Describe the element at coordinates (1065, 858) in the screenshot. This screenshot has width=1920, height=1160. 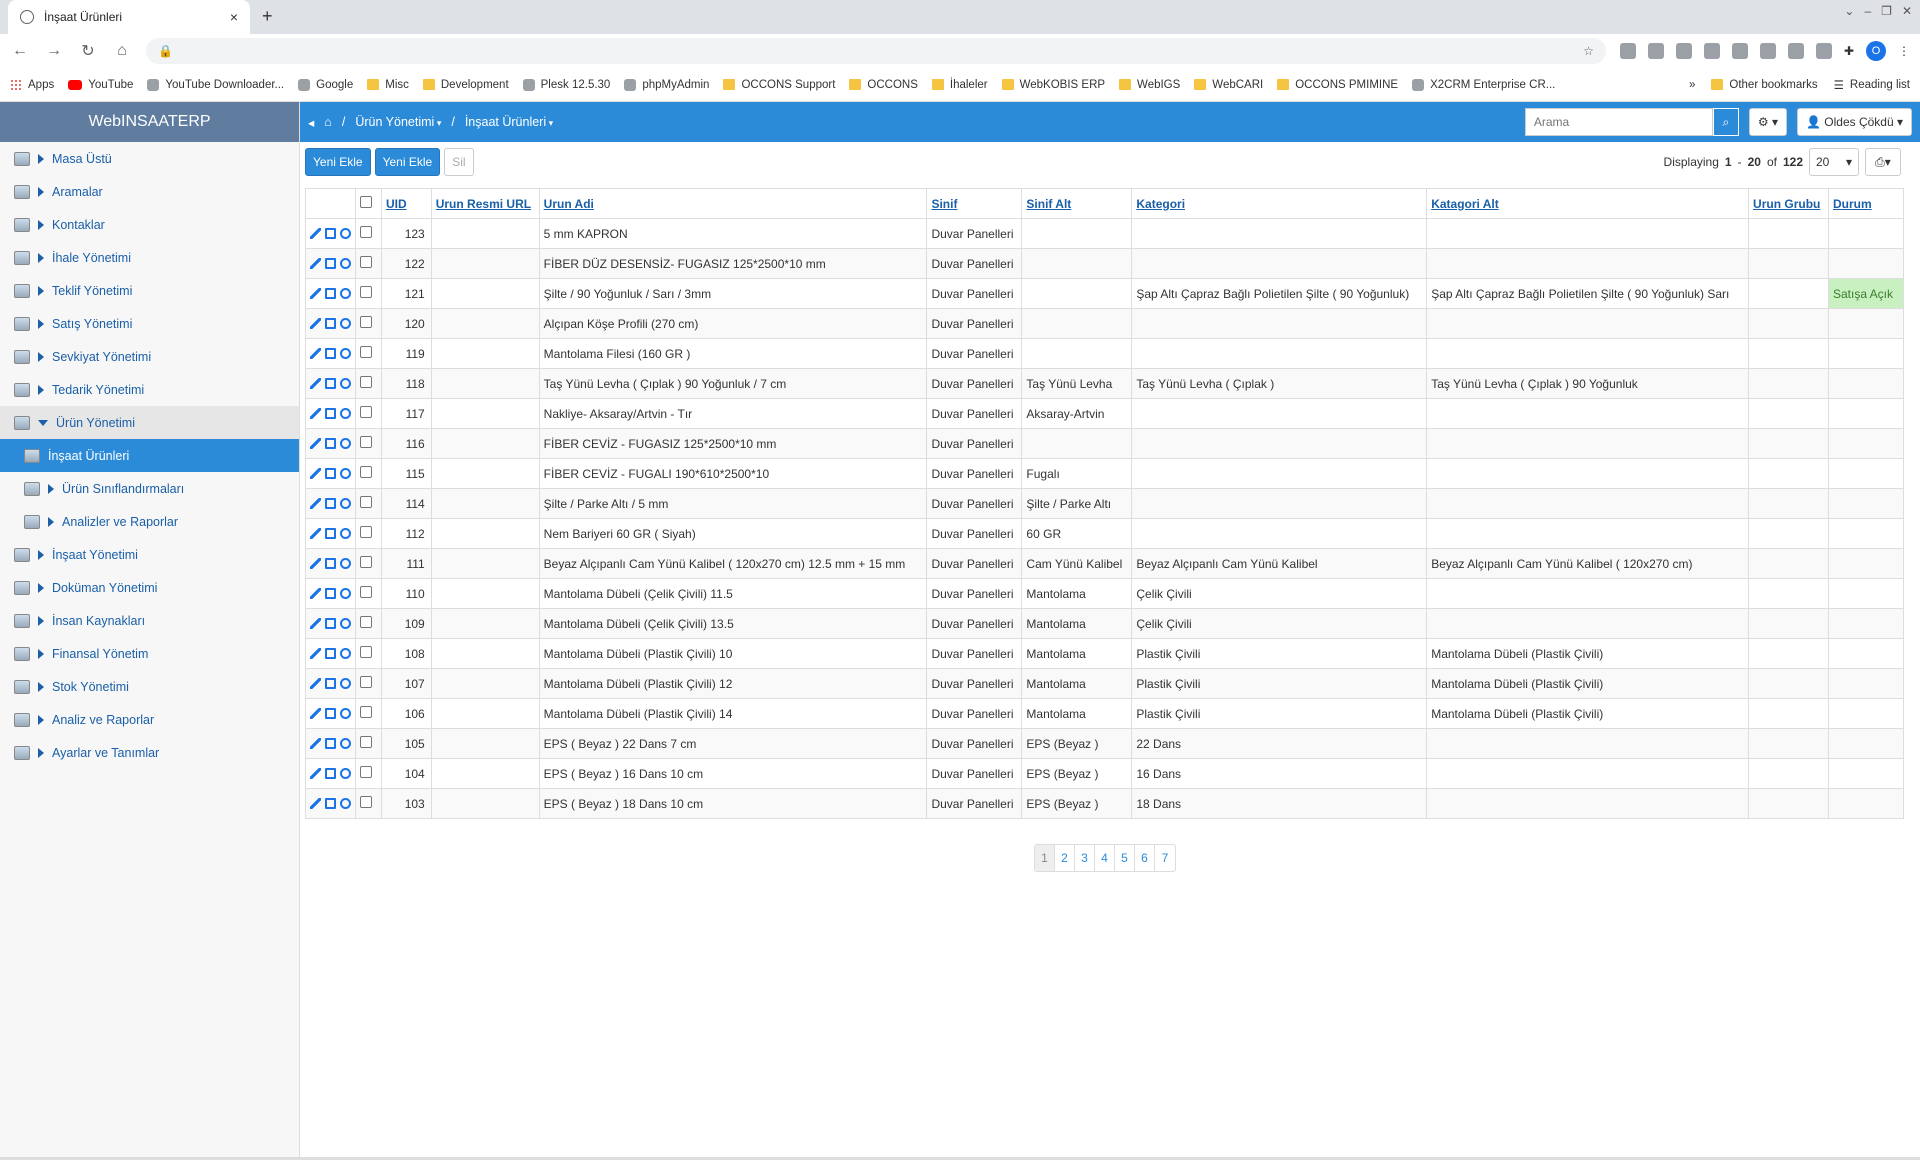
I see `page-link: 2` at that location.